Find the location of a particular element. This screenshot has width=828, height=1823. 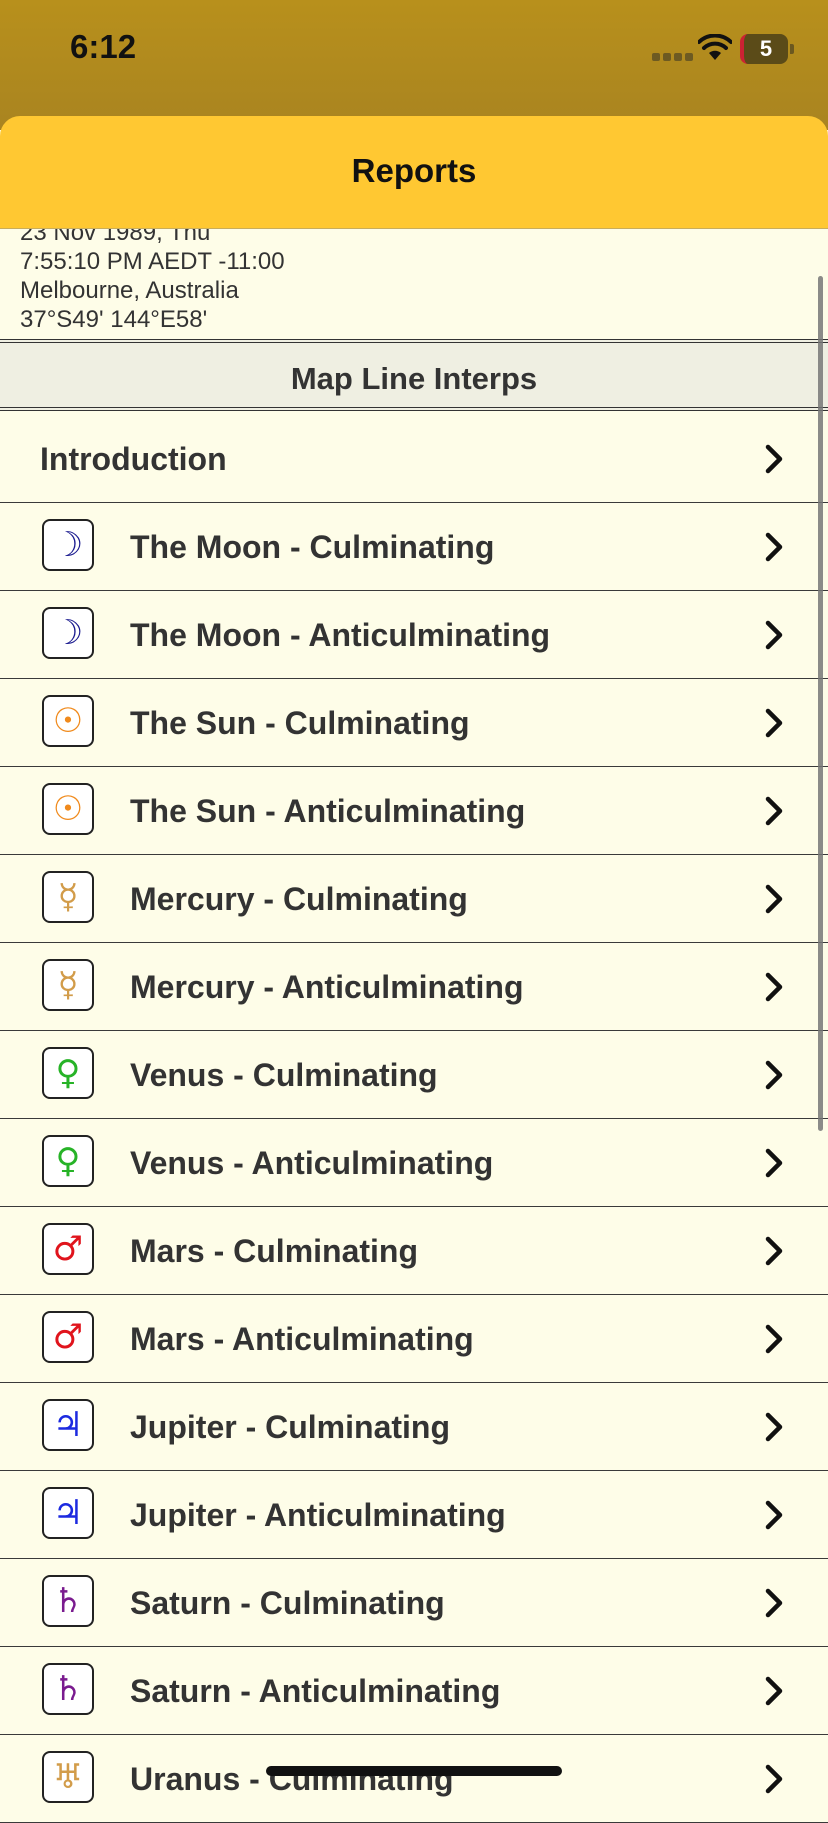

wifi-icon is located at coordinates (715, 47).